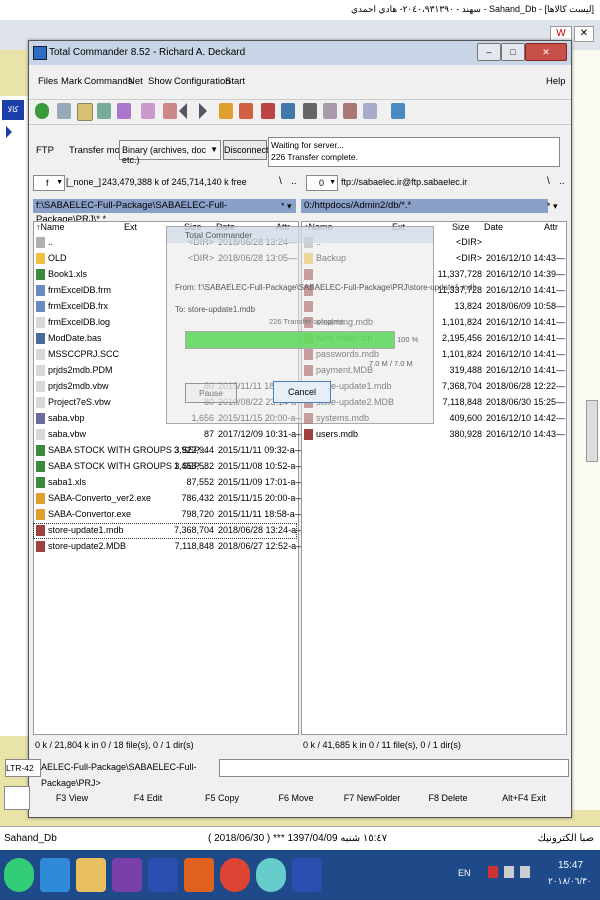 Image resolution: width=600 pixels, height=900 pixels. Describe the element at coordinates (91, 875) in the screenshot. I see `file-explorer-icon` at that location.